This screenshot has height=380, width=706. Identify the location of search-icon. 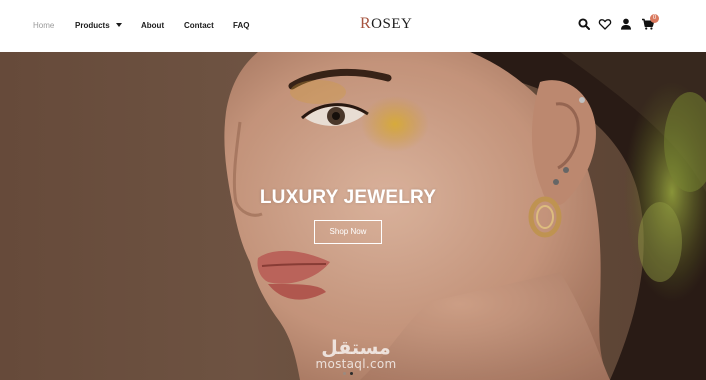
(584, 24).